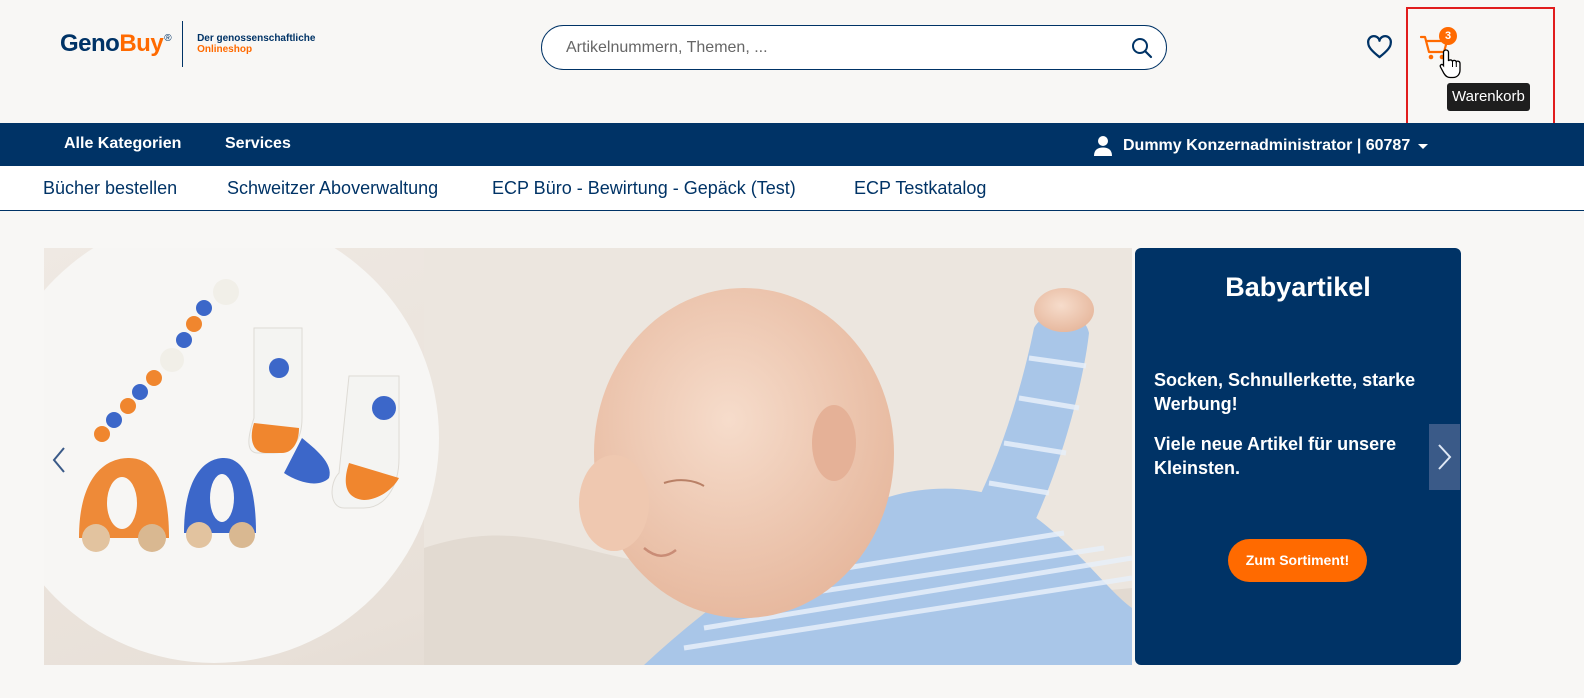  Describe the element at coordinates (1423, 146) in the screenshot. I see `chevron-down-icon` at that location.